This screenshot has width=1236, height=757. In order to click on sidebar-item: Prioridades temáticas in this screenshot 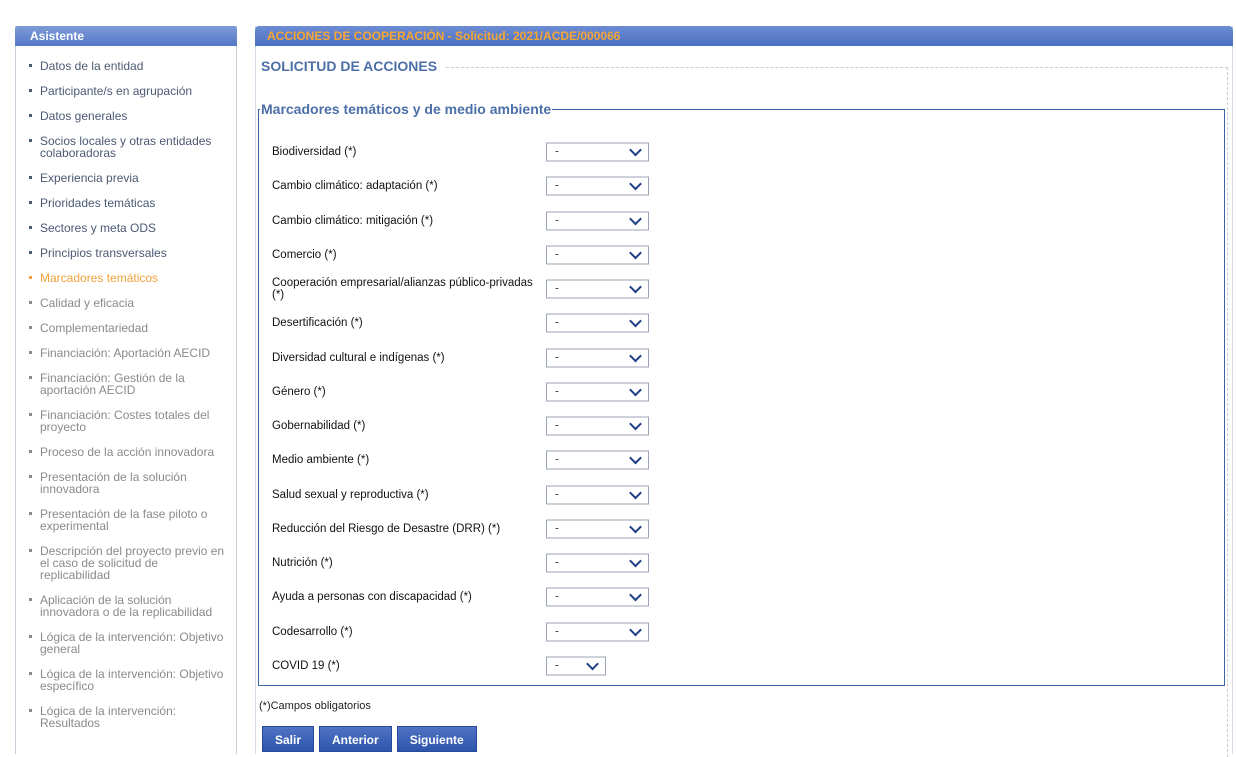, I will do `click(126, 203)`.